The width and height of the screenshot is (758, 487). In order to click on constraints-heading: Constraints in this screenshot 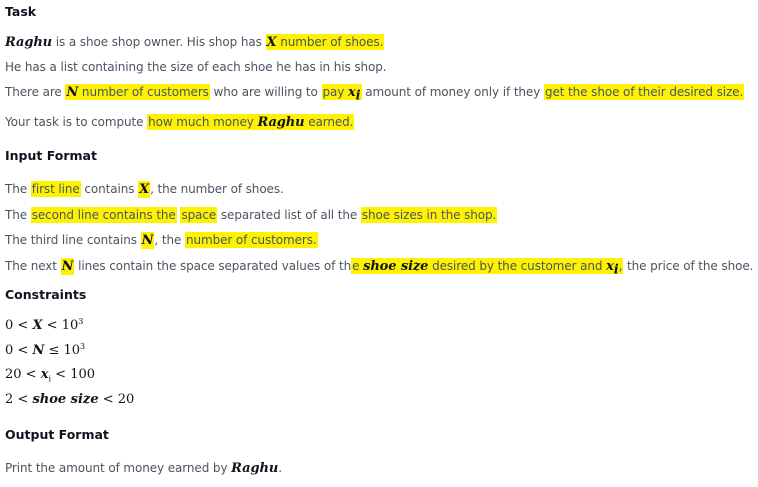, I will do `click(46, 294)`.